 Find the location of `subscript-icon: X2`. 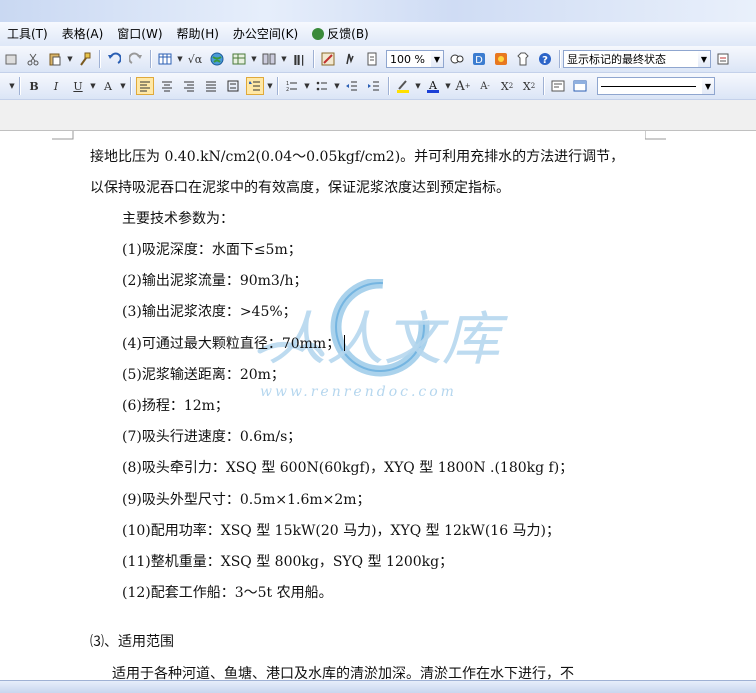

subscript-icon: X2 is located at coordinates (529, 86).